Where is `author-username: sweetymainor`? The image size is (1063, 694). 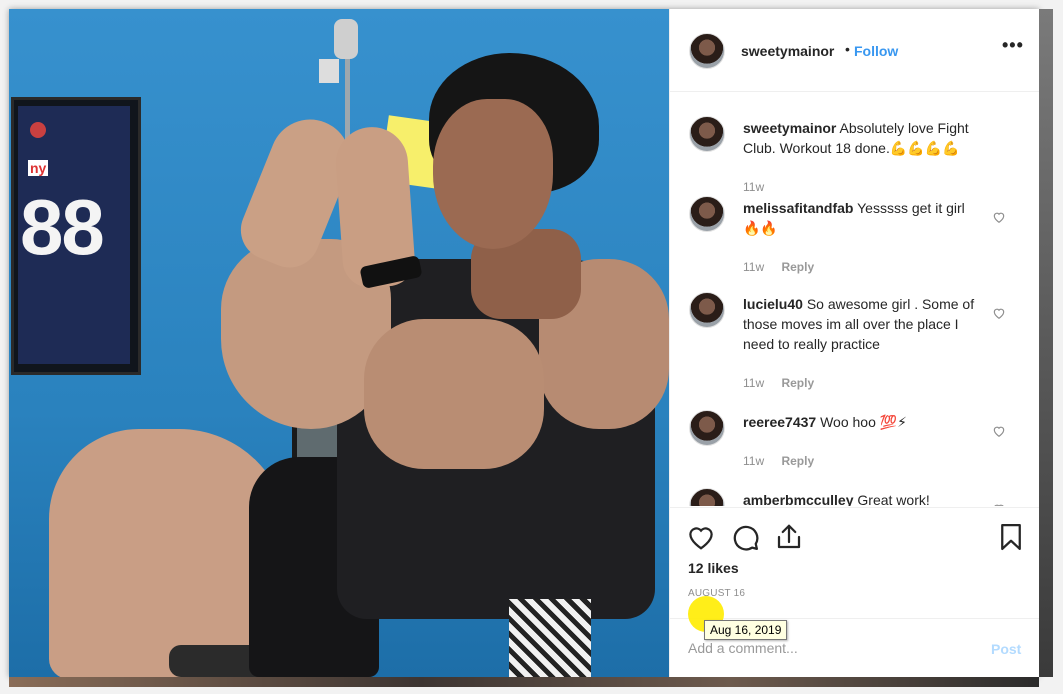
author-username: sweetymainor is located at coordinates (787, 51).